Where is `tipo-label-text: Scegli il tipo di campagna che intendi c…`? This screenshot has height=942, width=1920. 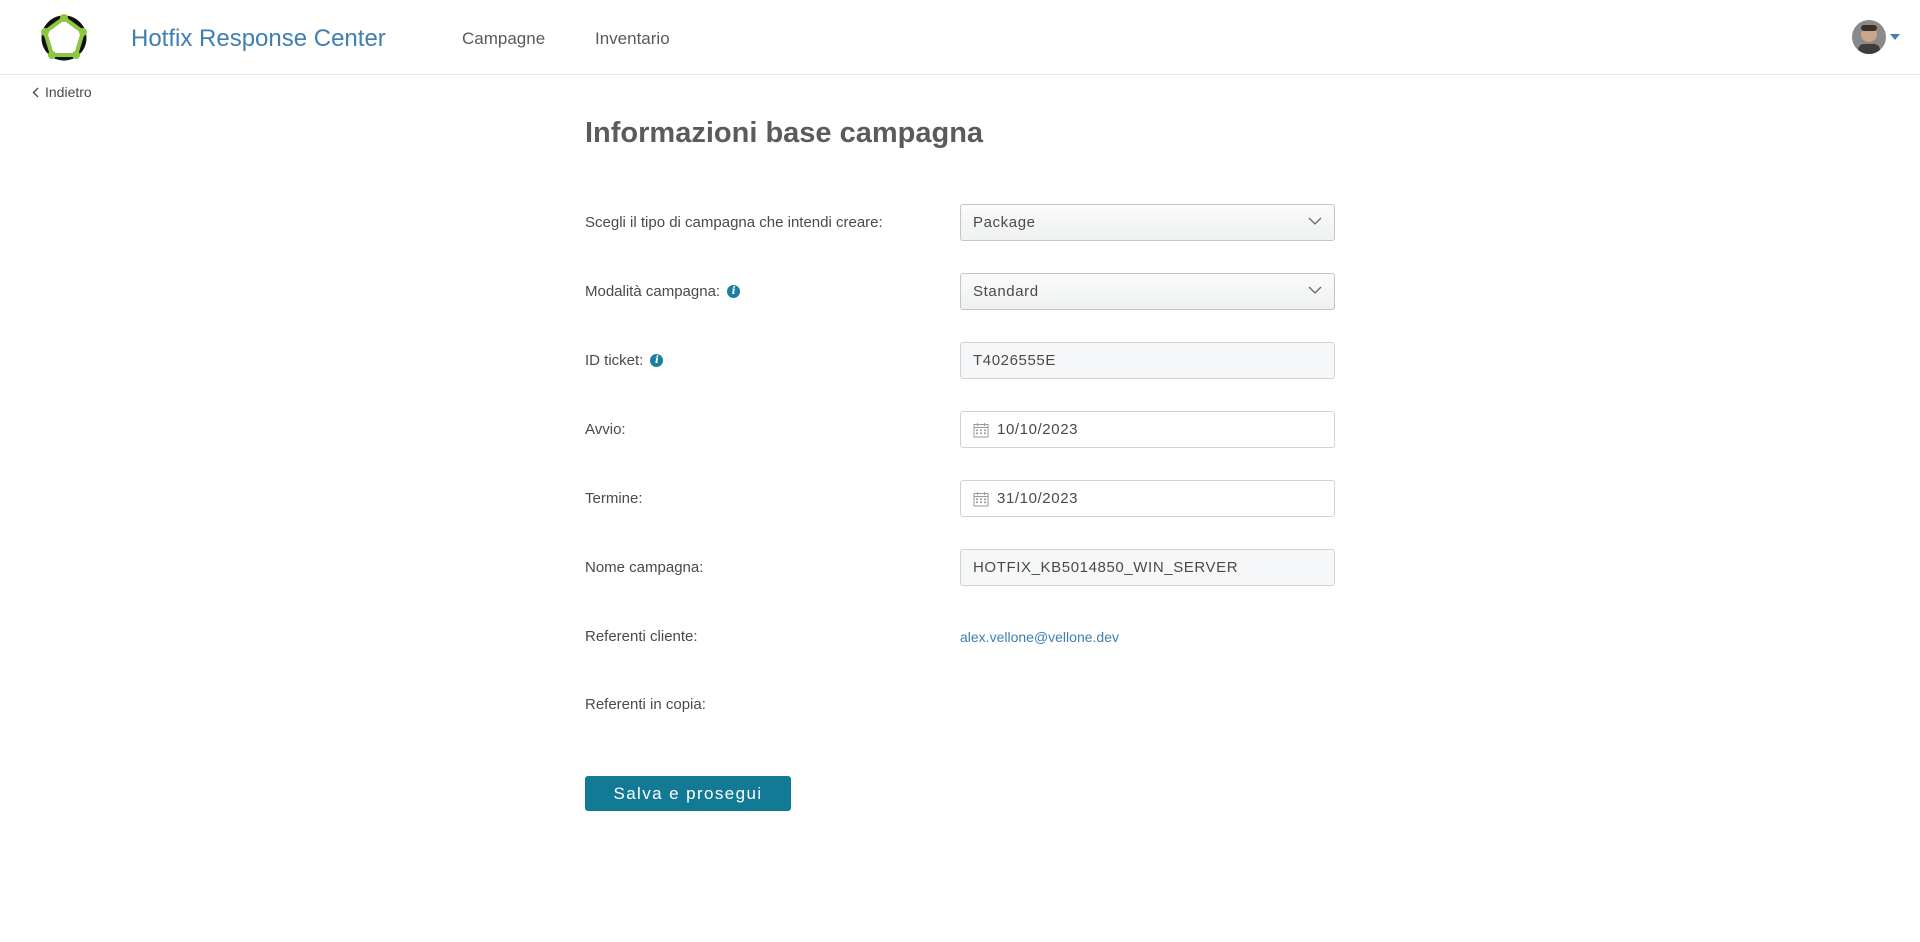
tipo-label-text: Scegli il tipo di campagna che intendi c… is located at coordinates (734, 222).